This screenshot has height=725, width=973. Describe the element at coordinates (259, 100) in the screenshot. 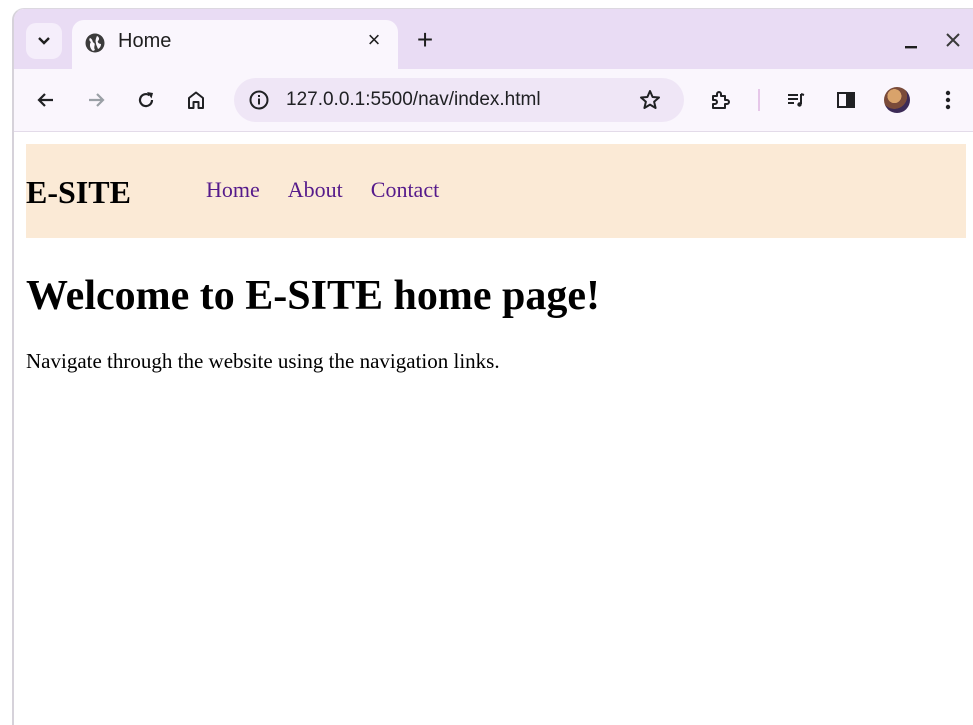

I see `site-info-icon` at that location.